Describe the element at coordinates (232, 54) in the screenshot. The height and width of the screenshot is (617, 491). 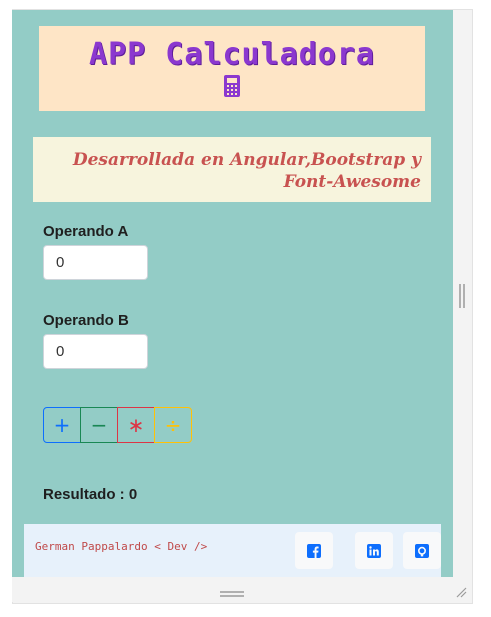
I see `app-title: APP Calculadora` at that location.